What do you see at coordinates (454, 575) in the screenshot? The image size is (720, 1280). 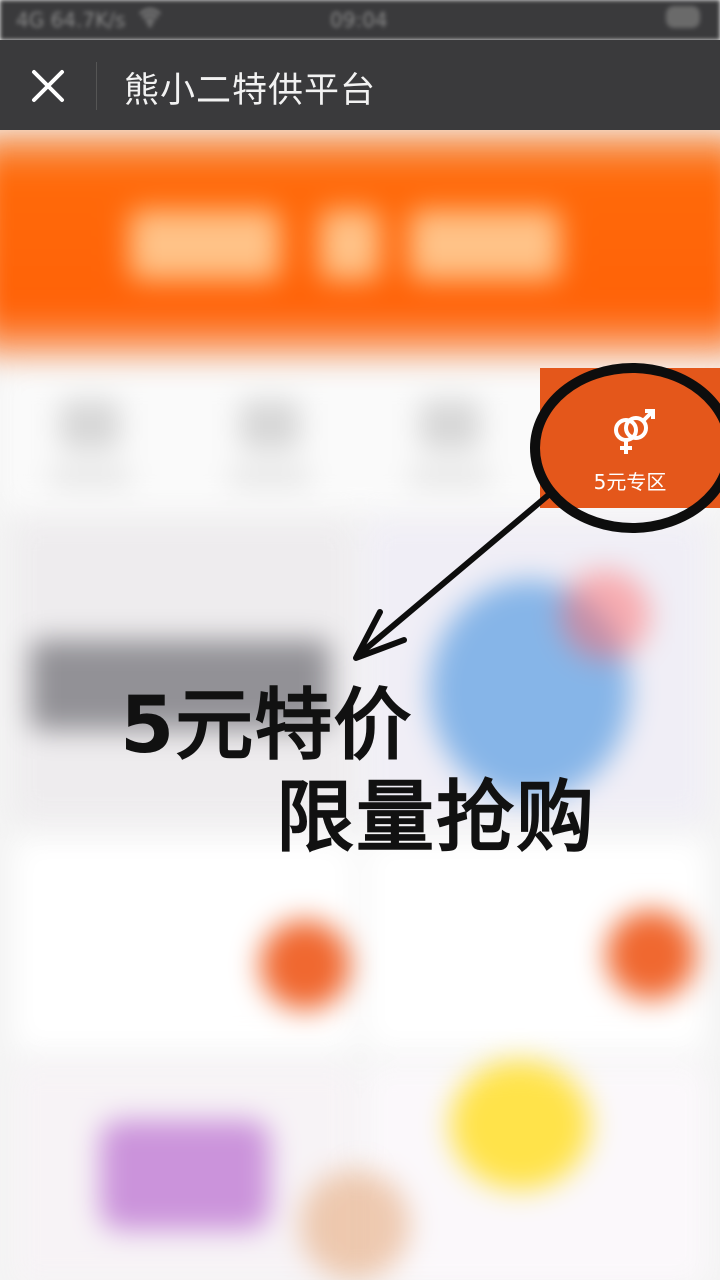 I see `annotation-arrow` at bounding box center [454, 575].